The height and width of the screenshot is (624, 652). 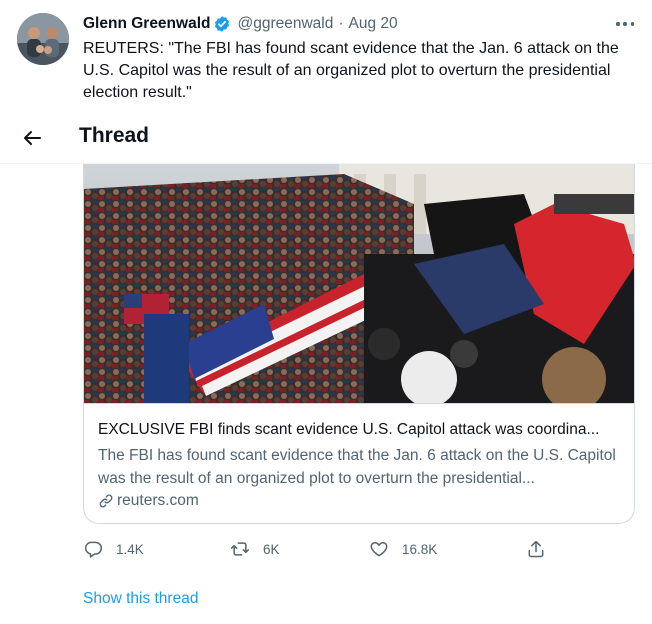 I want to click on more-options-icon, so click(x=625, y=24).